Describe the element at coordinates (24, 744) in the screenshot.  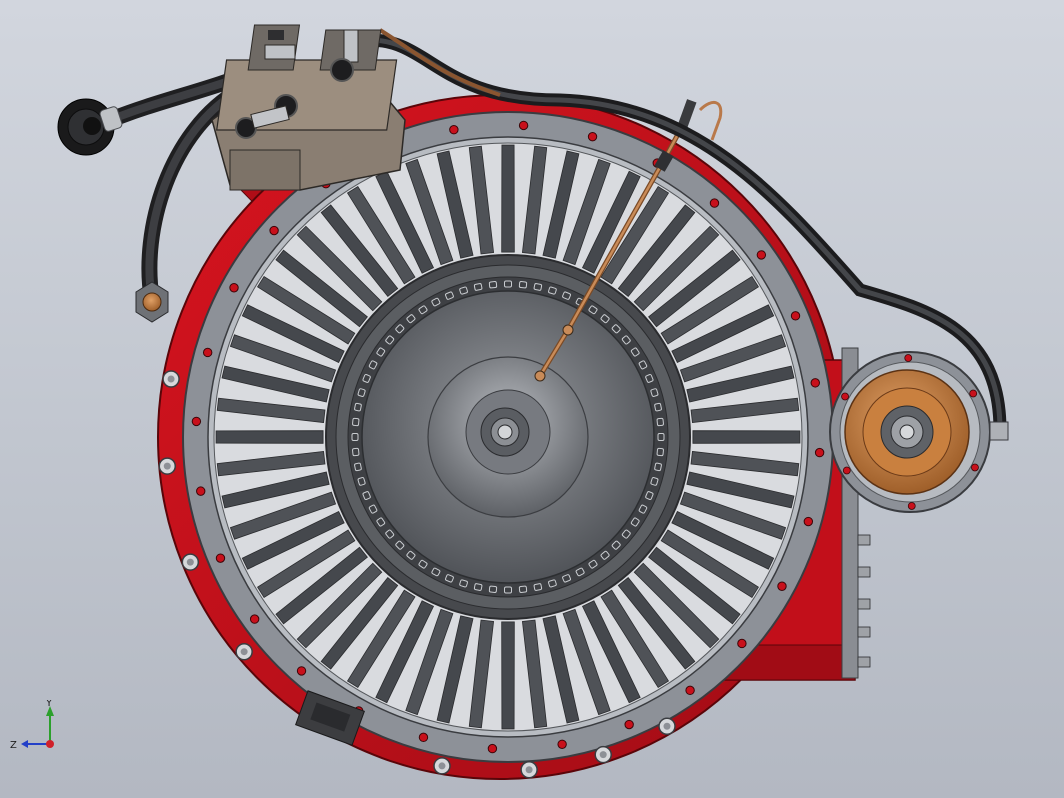
I see `z-axis-arrowhead` at that location.